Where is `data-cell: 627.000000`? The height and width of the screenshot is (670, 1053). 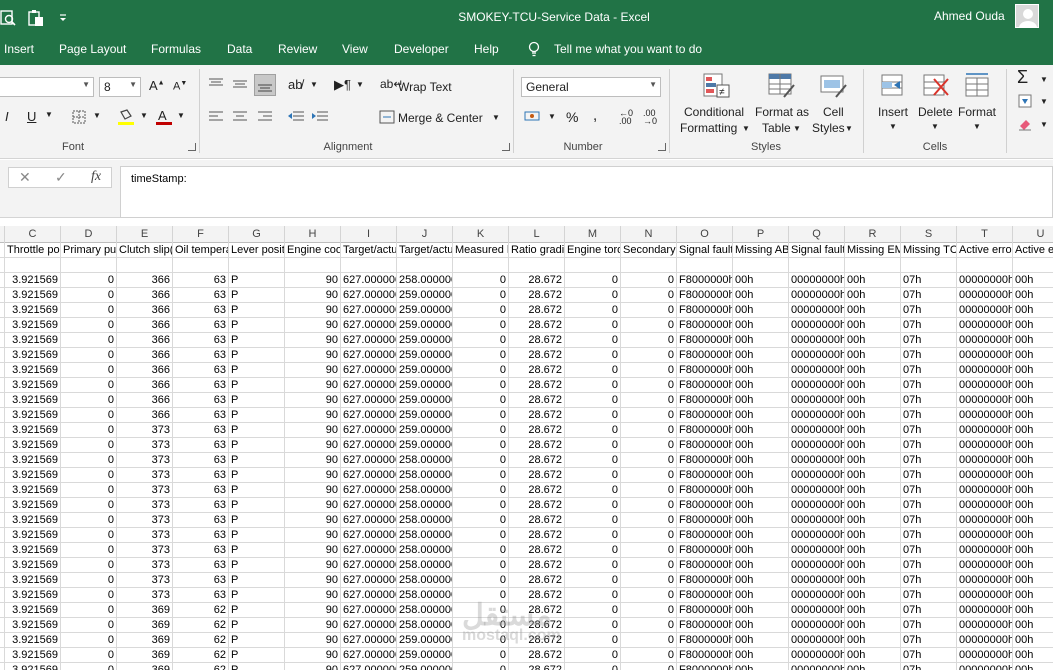
data-cell: 627.000000 is located at coordinates (369, 640).